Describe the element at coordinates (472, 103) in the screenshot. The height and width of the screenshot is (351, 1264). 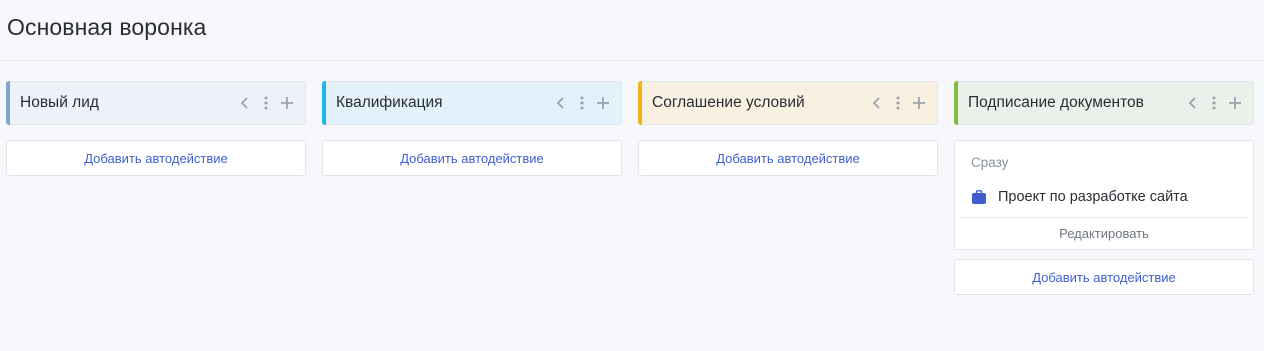
I see `stage-header: Квалификация` at that location.